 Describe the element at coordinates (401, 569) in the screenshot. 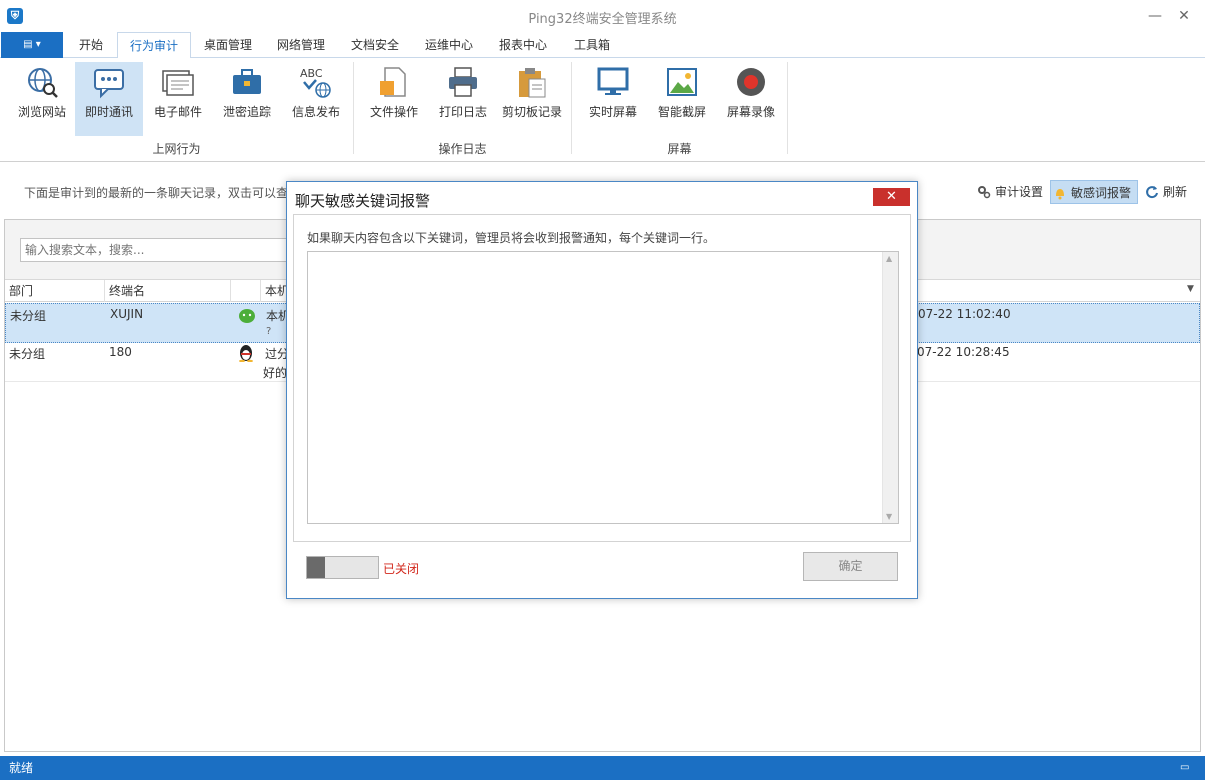

I see `toggle-state-label: 已关闭` at that location.